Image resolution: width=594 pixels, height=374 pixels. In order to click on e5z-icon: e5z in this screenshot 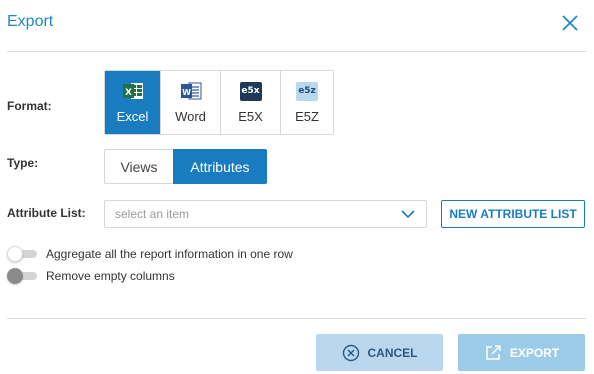, I will do `click(307, 91)`.